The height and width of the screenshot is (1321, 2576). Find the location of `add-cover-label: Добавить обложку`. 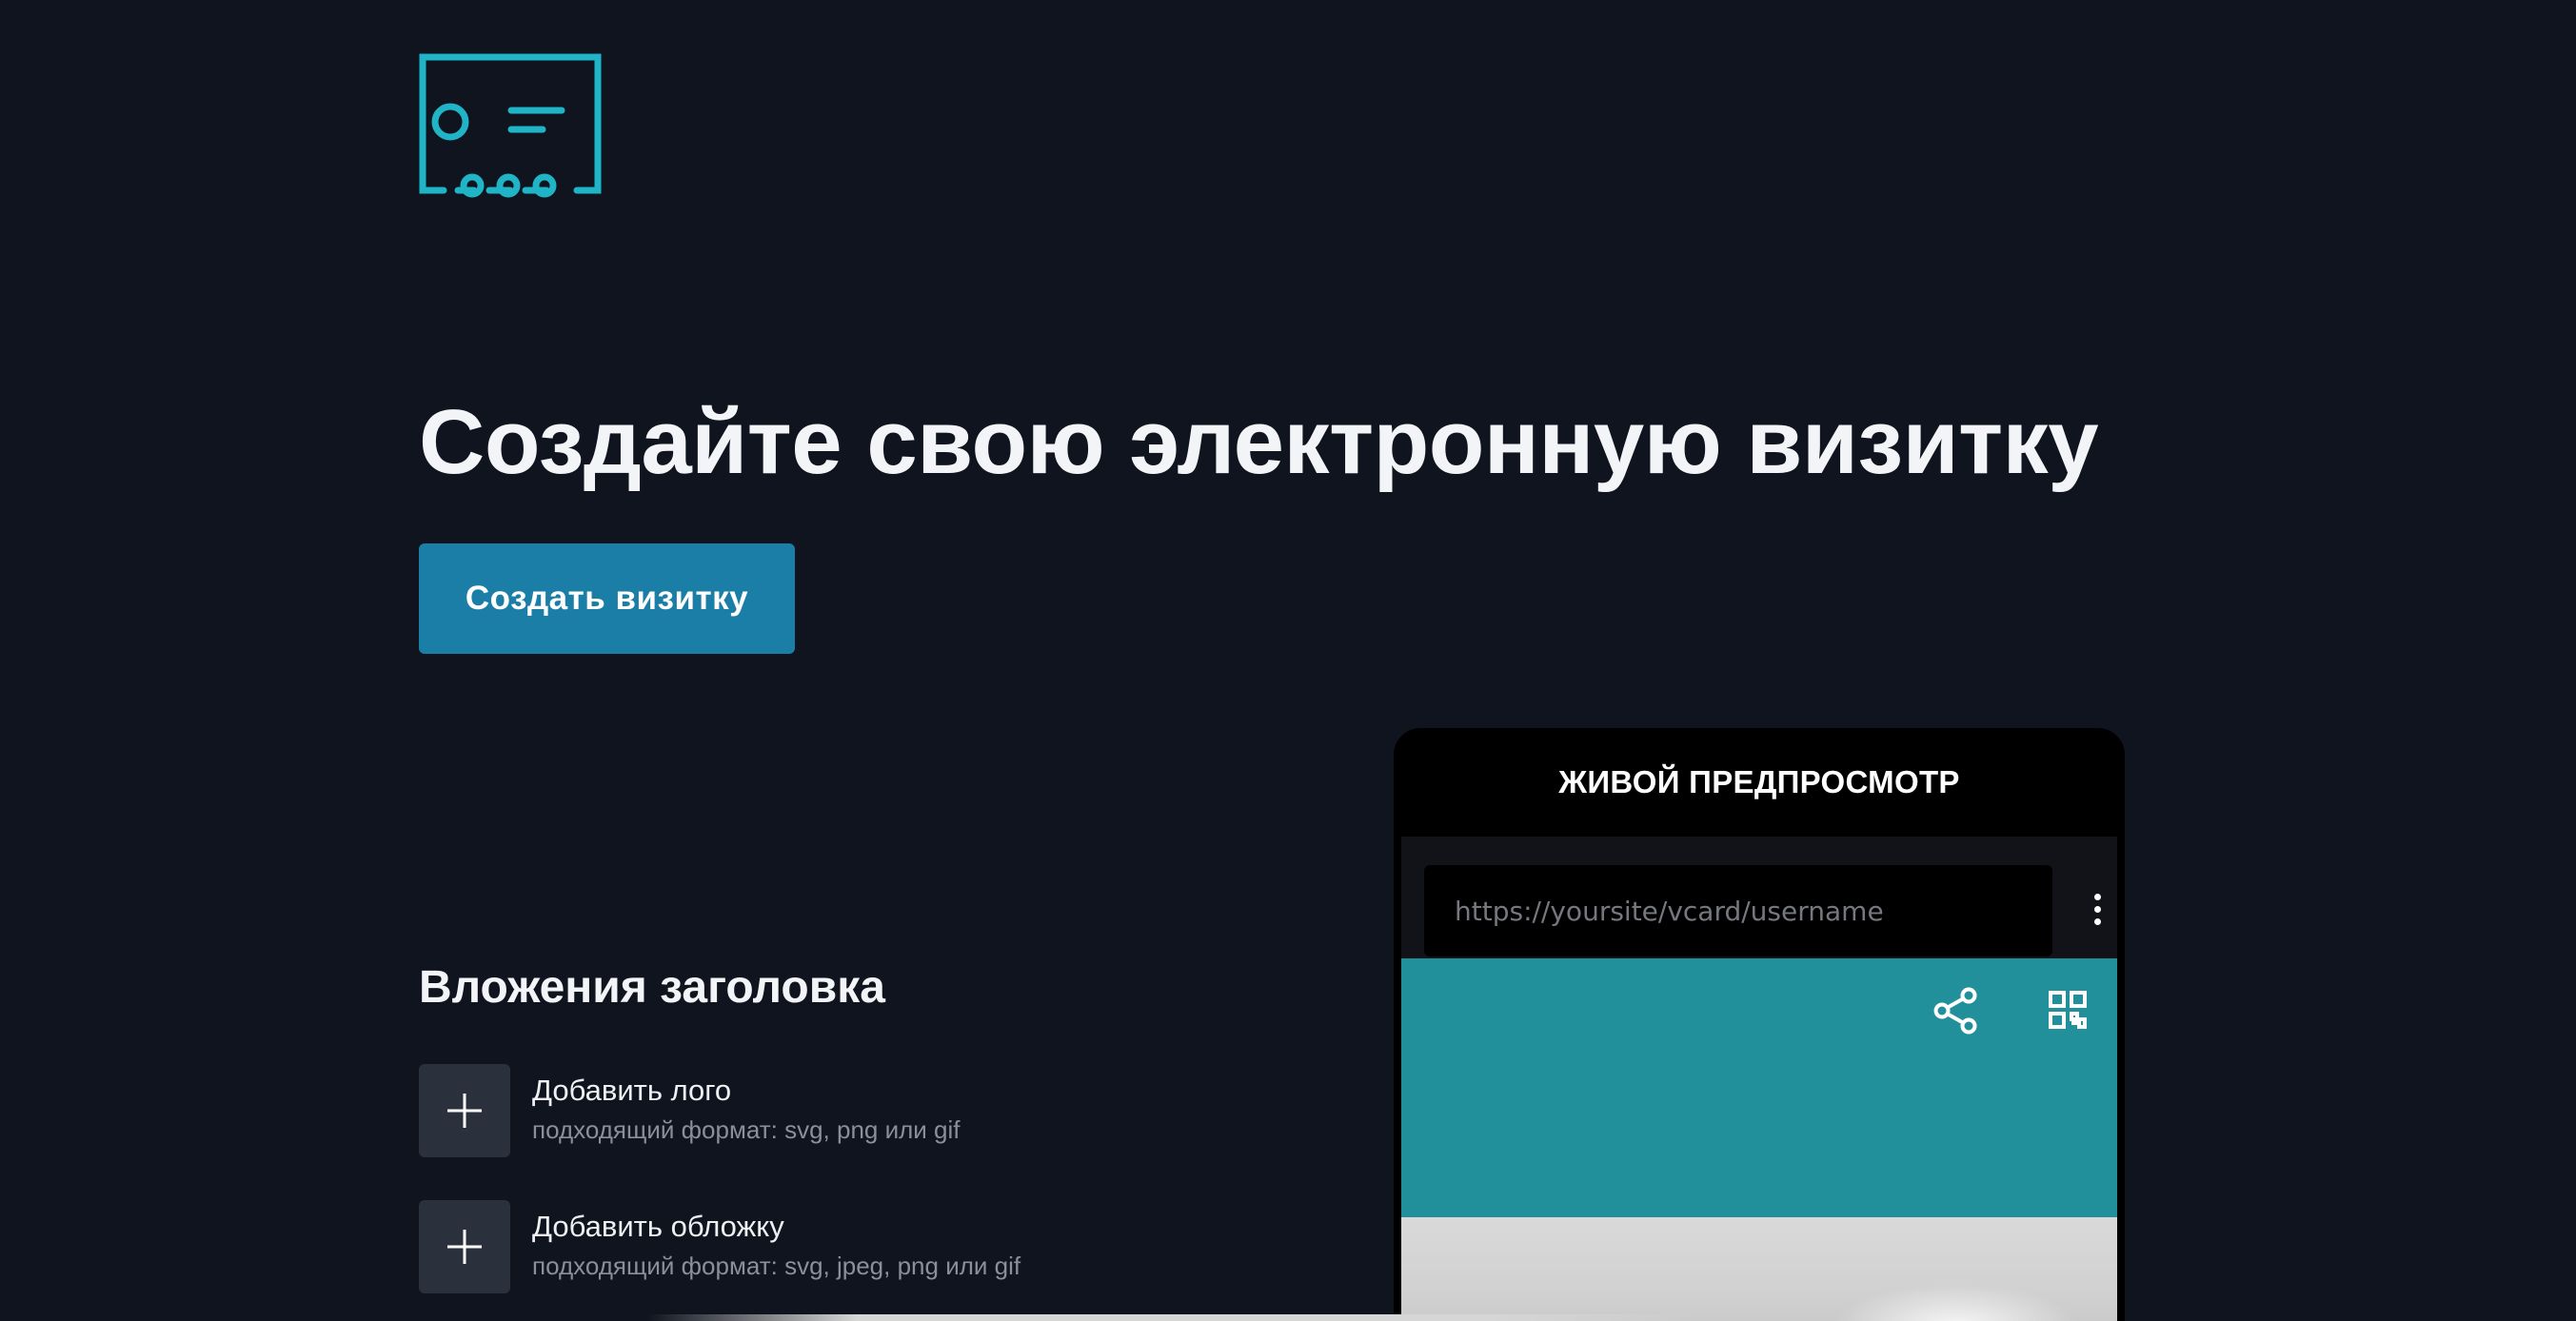

add-cover-label: Добавить обложку is located at coordinates (658, 1226).